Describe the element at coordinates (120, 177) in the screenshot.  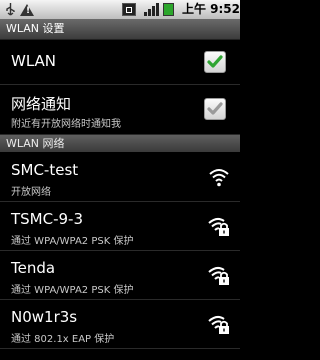
I see `network-item: SMC-test 开放网络` at that location.